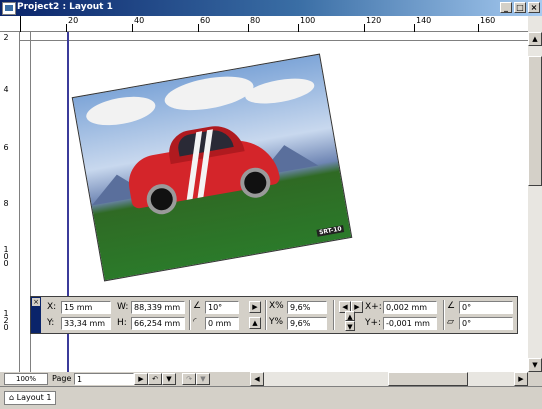 This screenshot has width=542, height=409. I want to click on status-bar: 100% Page 1 ▶ ↶ ▼ ↷ ▼, so click(125, 379).